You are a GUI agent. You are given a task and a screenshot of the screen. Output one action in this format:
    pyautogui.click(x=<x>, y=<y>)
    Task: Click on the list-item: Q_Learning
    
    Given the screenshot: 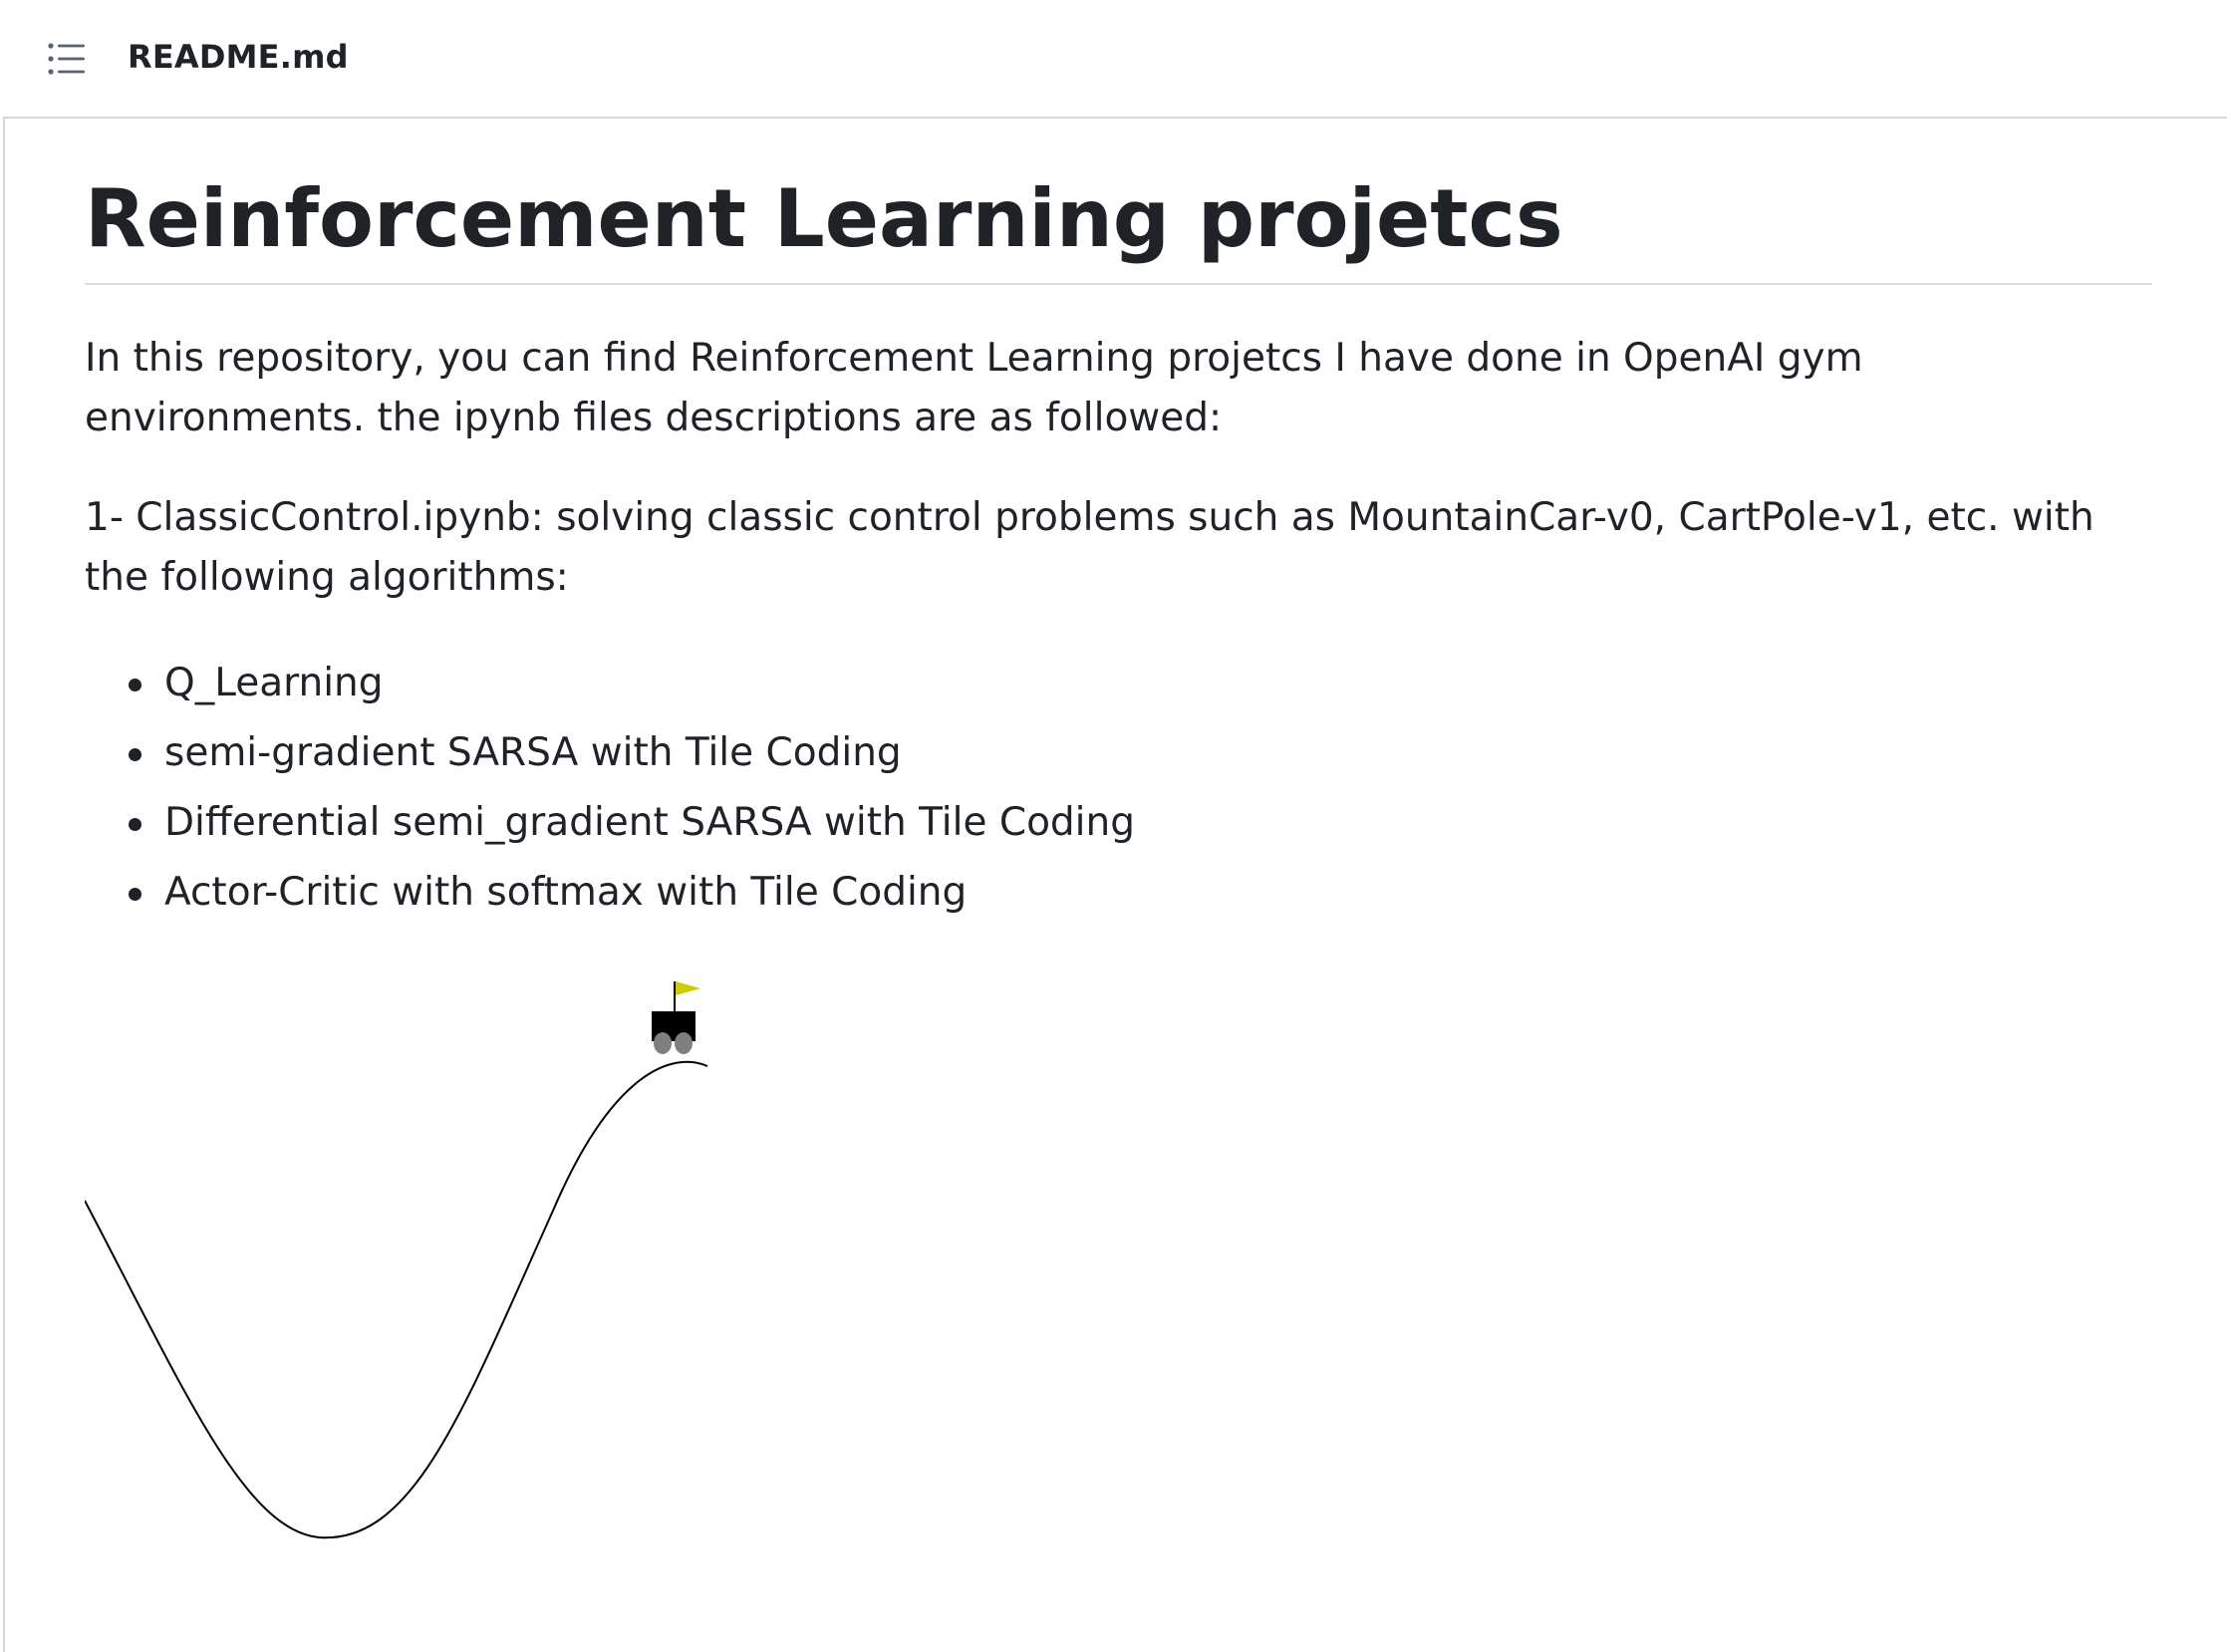 What is the action you would take?
    pyautogui.click(x=610, y=683)
    